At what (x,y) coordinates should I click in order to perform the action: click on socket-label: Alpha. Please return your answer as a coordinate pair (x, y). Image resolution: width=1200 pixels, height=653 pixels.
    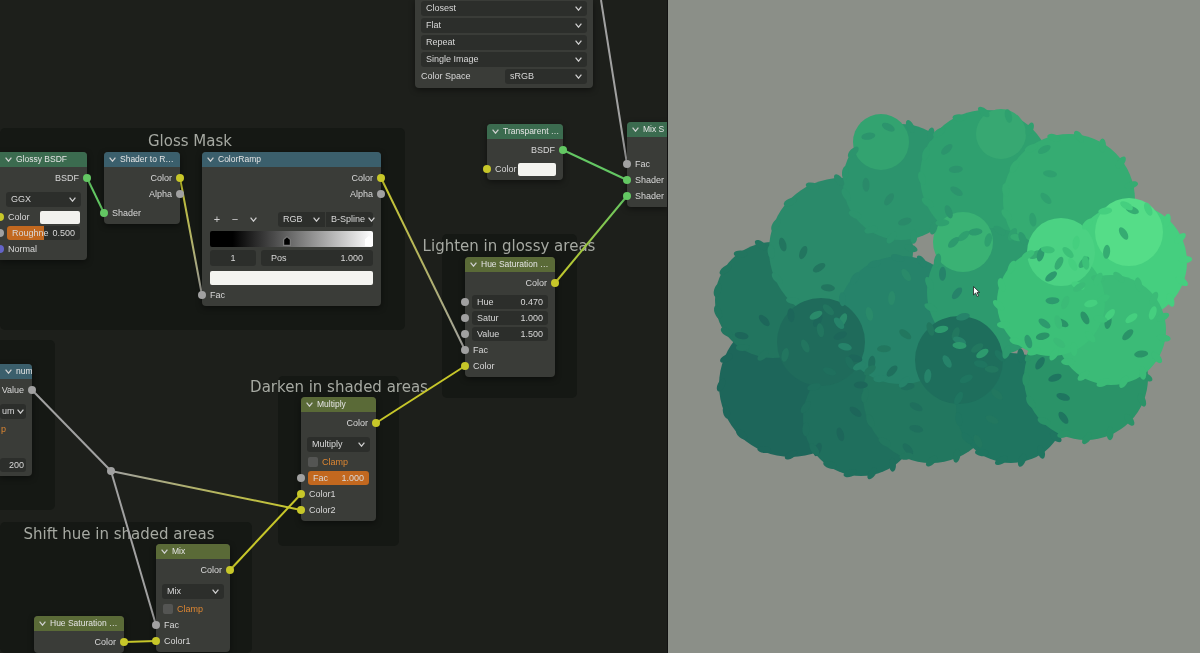
    Looking at the image, I should click on (361, 194).